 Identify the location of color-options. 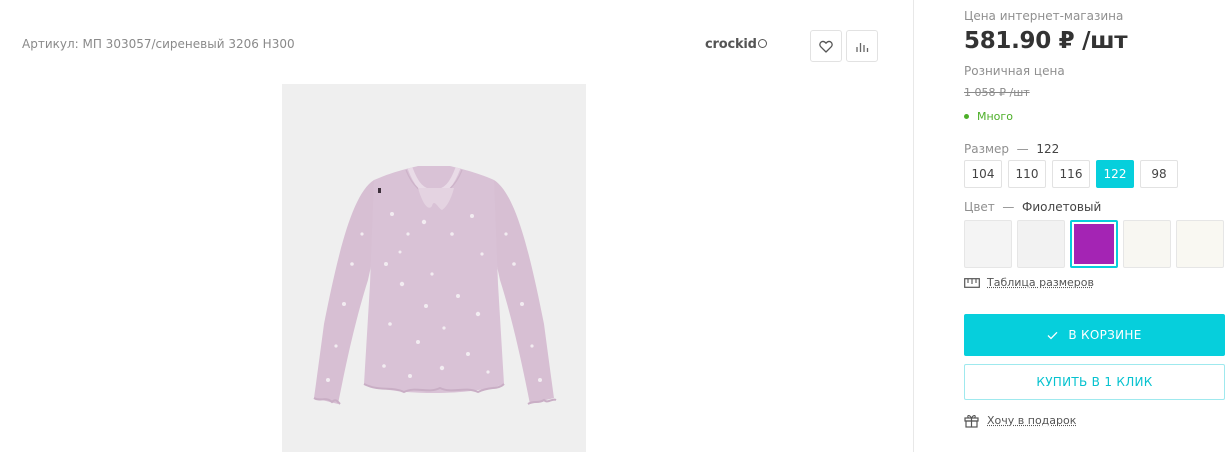
(1094, 244).